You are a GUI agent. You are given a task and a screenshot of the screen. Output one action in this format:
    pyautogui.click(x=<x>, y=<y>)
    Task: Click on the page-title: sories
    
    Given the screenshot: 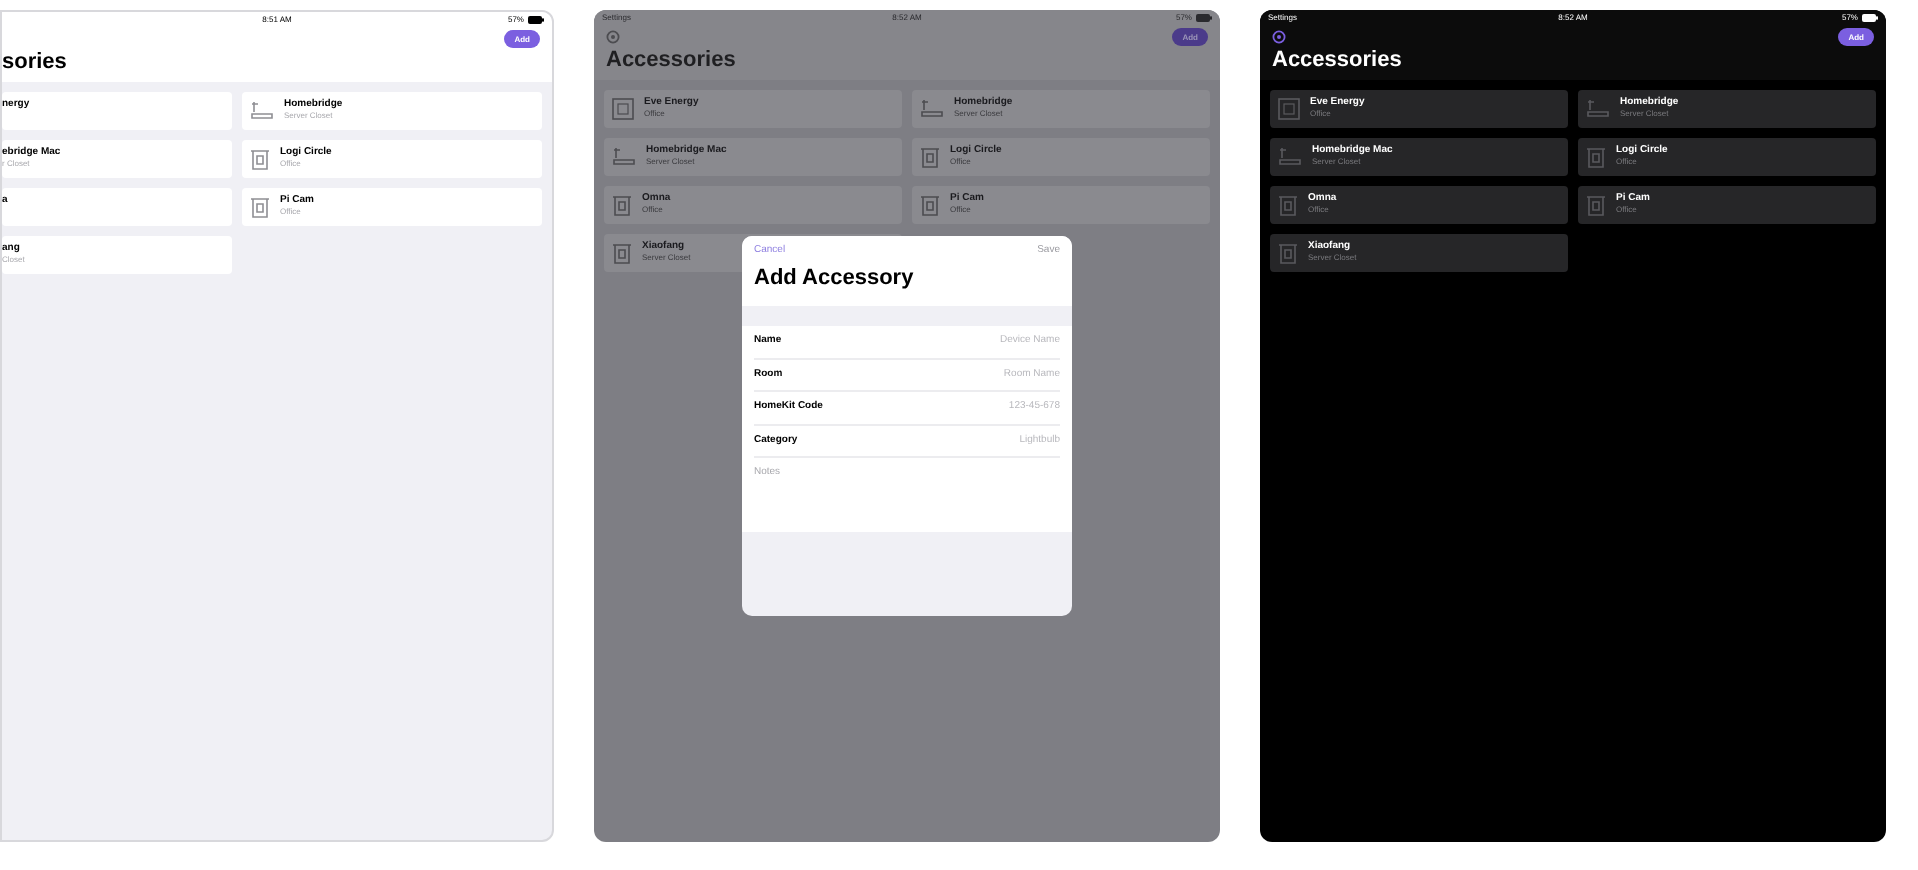 What is the action you would take?
    pyautogui.click(x=35, y=64)
    